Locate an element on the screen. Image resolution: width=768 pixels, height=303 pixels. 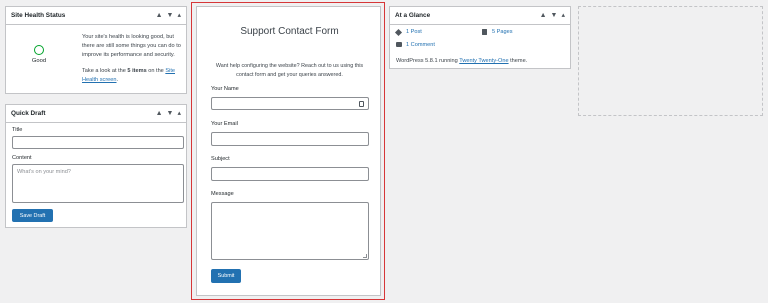
message-label: Message is located at coordinates (222, 194).